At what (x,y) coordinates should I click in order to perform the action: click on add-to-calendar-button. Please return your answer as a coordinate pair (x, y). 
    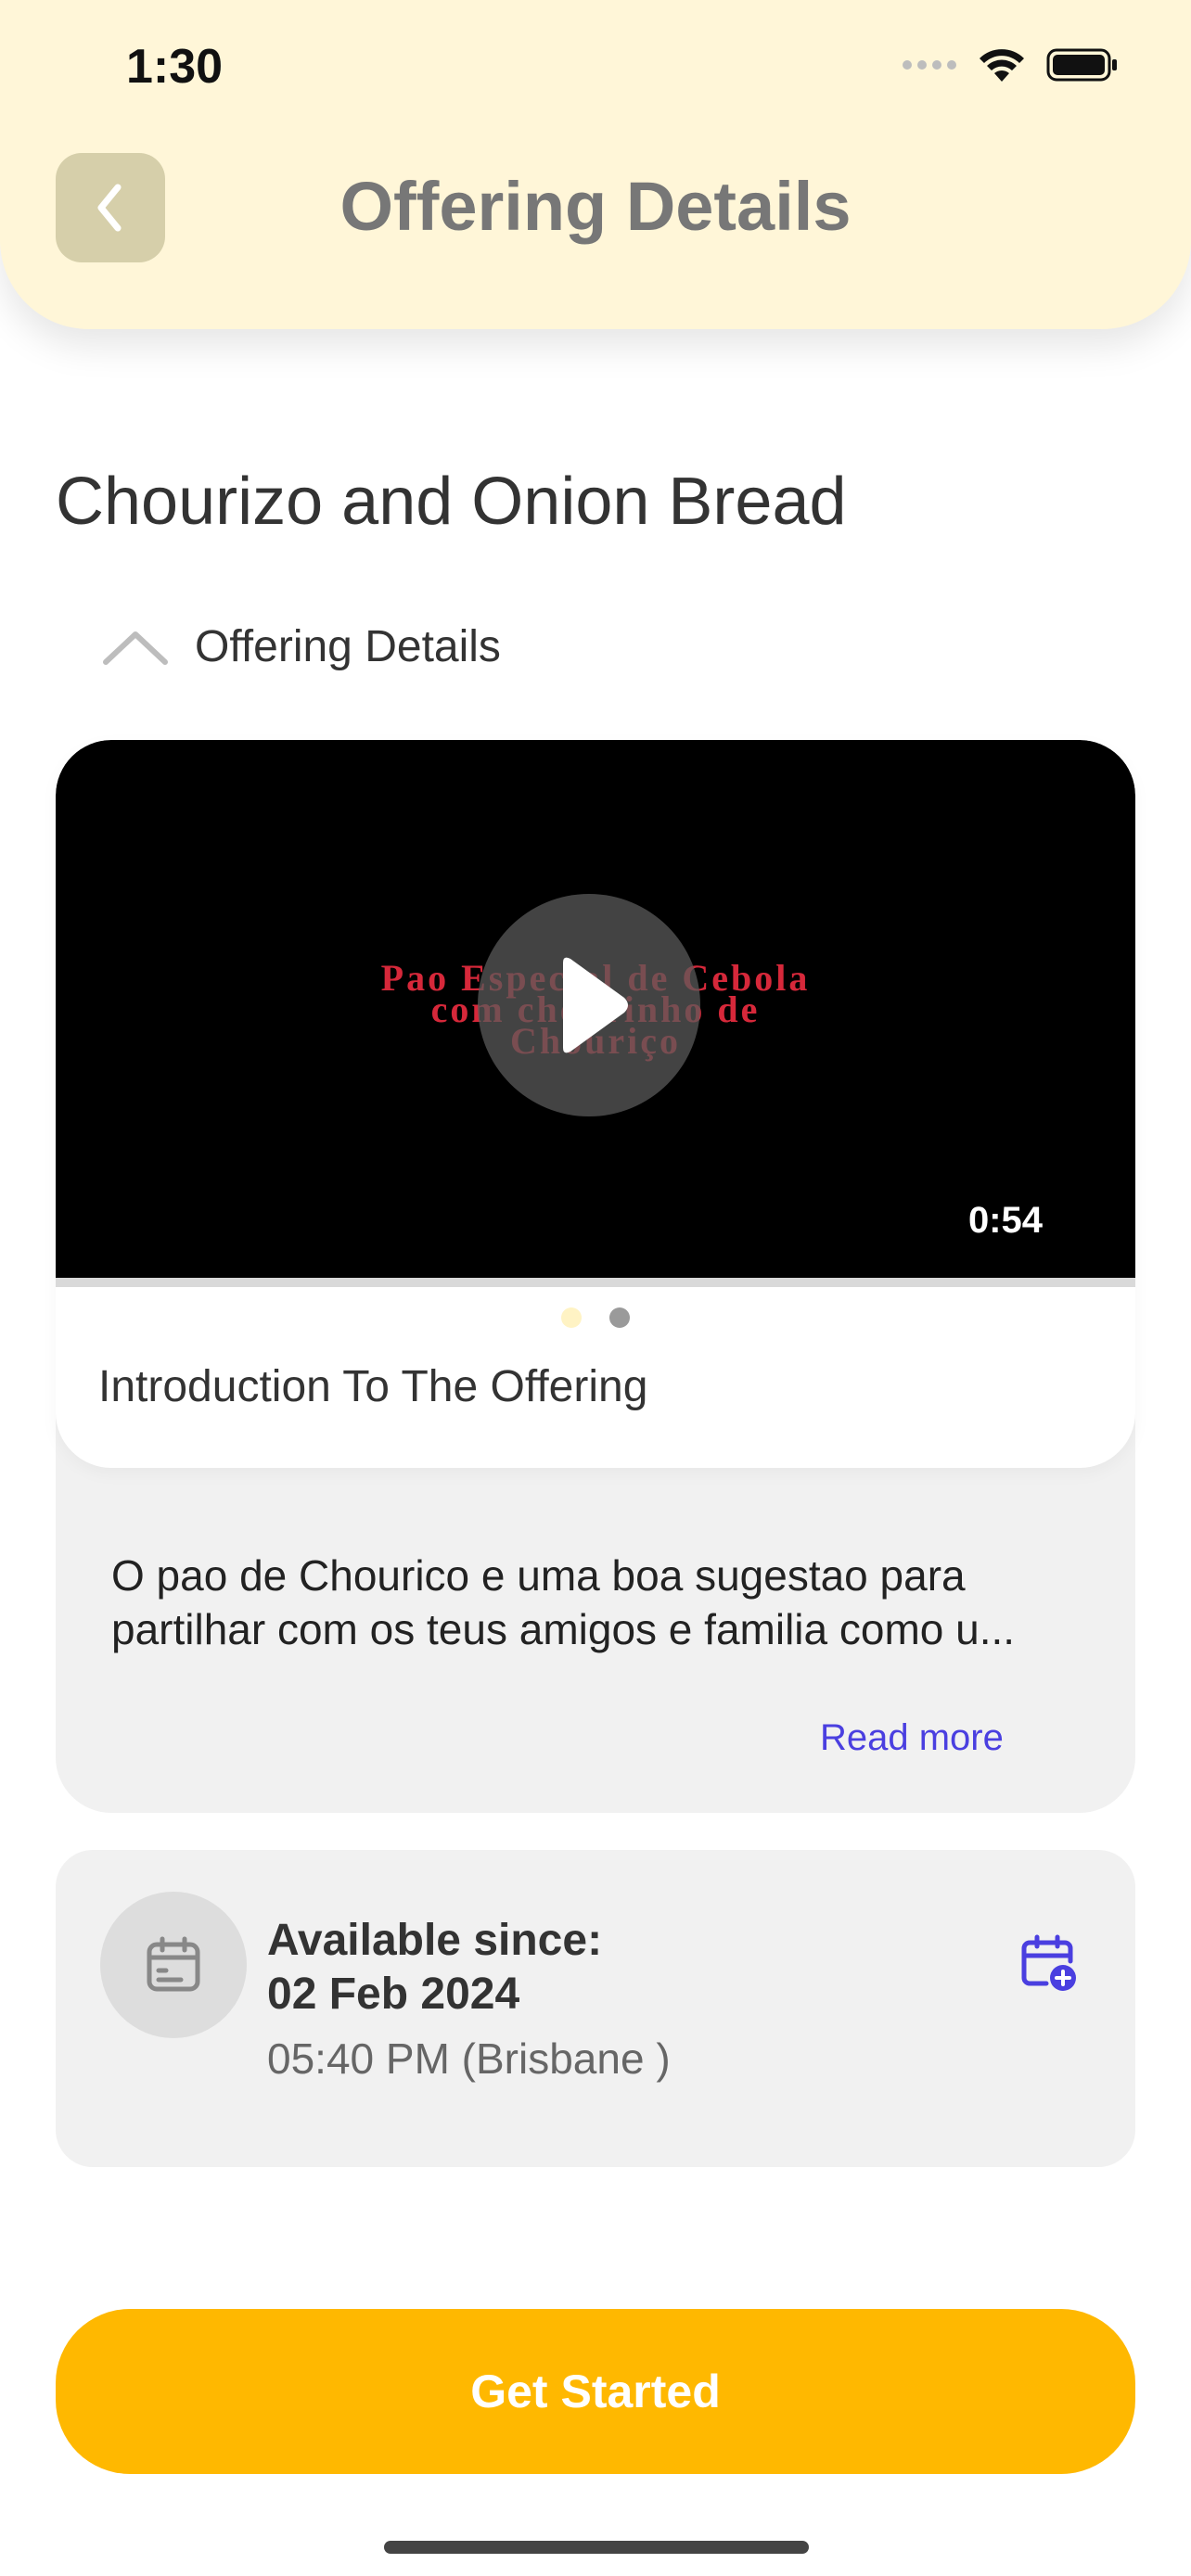
    Looking at the image, I should click on (1048, 1965).